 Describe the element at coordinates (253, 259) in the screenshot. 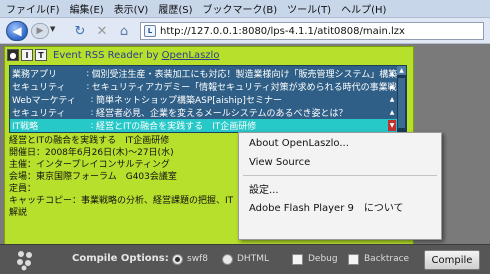

I see `dhtml-label: DHTML` at that location.